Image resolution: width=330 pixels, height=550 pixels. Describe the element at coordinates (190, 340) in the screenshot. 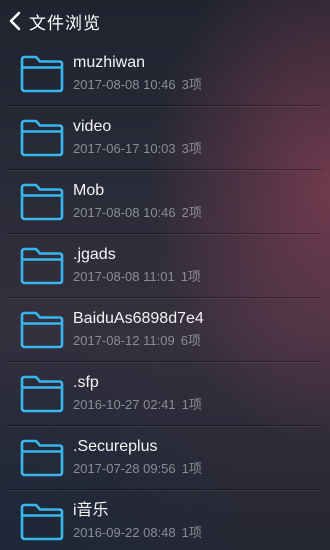

I see `folder-item-count: 6项` at that location.